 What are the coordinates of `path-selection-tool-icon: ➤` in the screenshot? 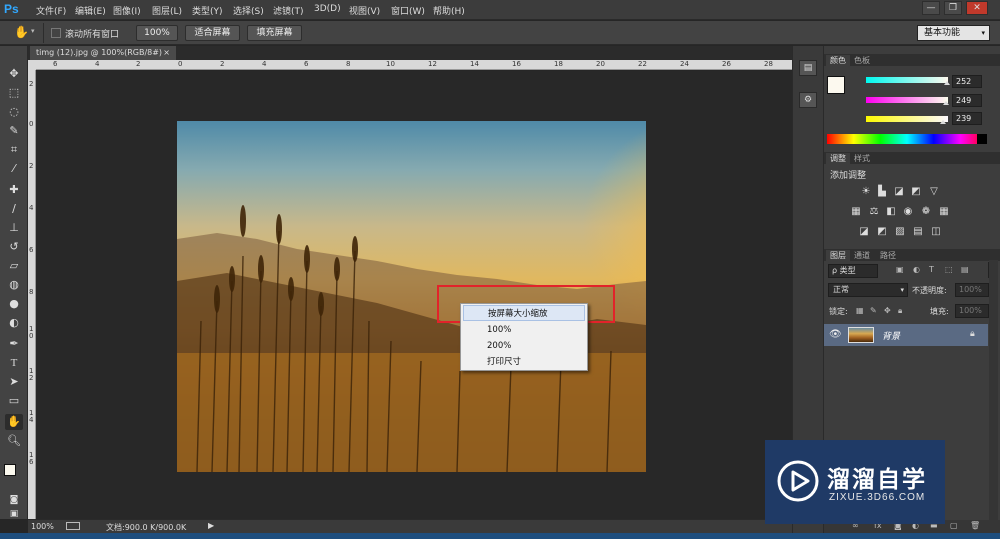 It's located at (14, 382).